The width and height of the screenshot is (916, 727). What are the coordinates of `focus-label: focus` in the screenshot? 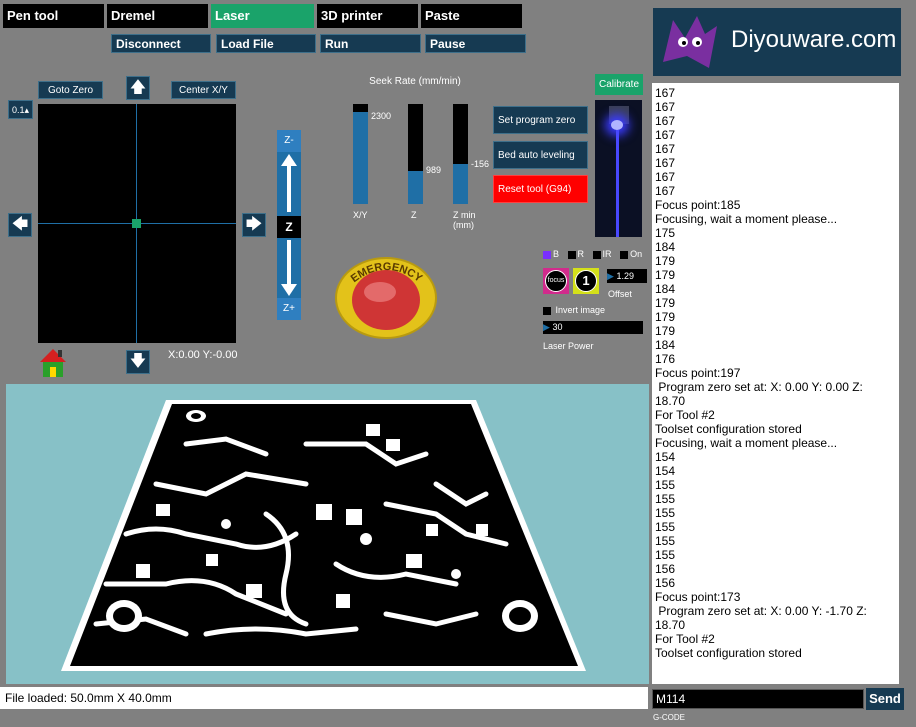 It's located at (556, 281).